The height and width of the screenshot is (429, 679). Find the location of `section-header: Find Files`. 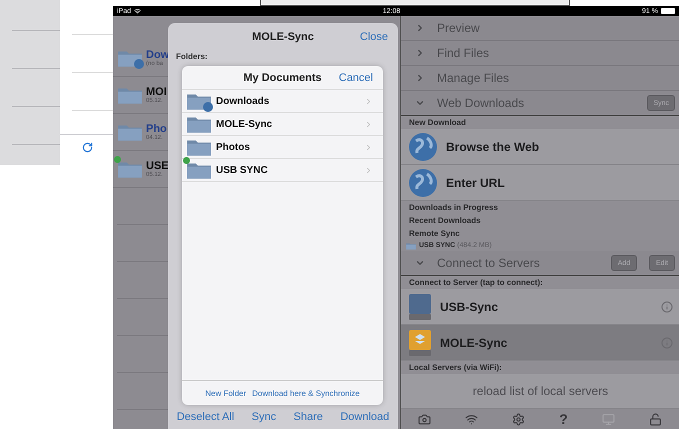

section-header: Find Files is located at coordinates (540, 53).